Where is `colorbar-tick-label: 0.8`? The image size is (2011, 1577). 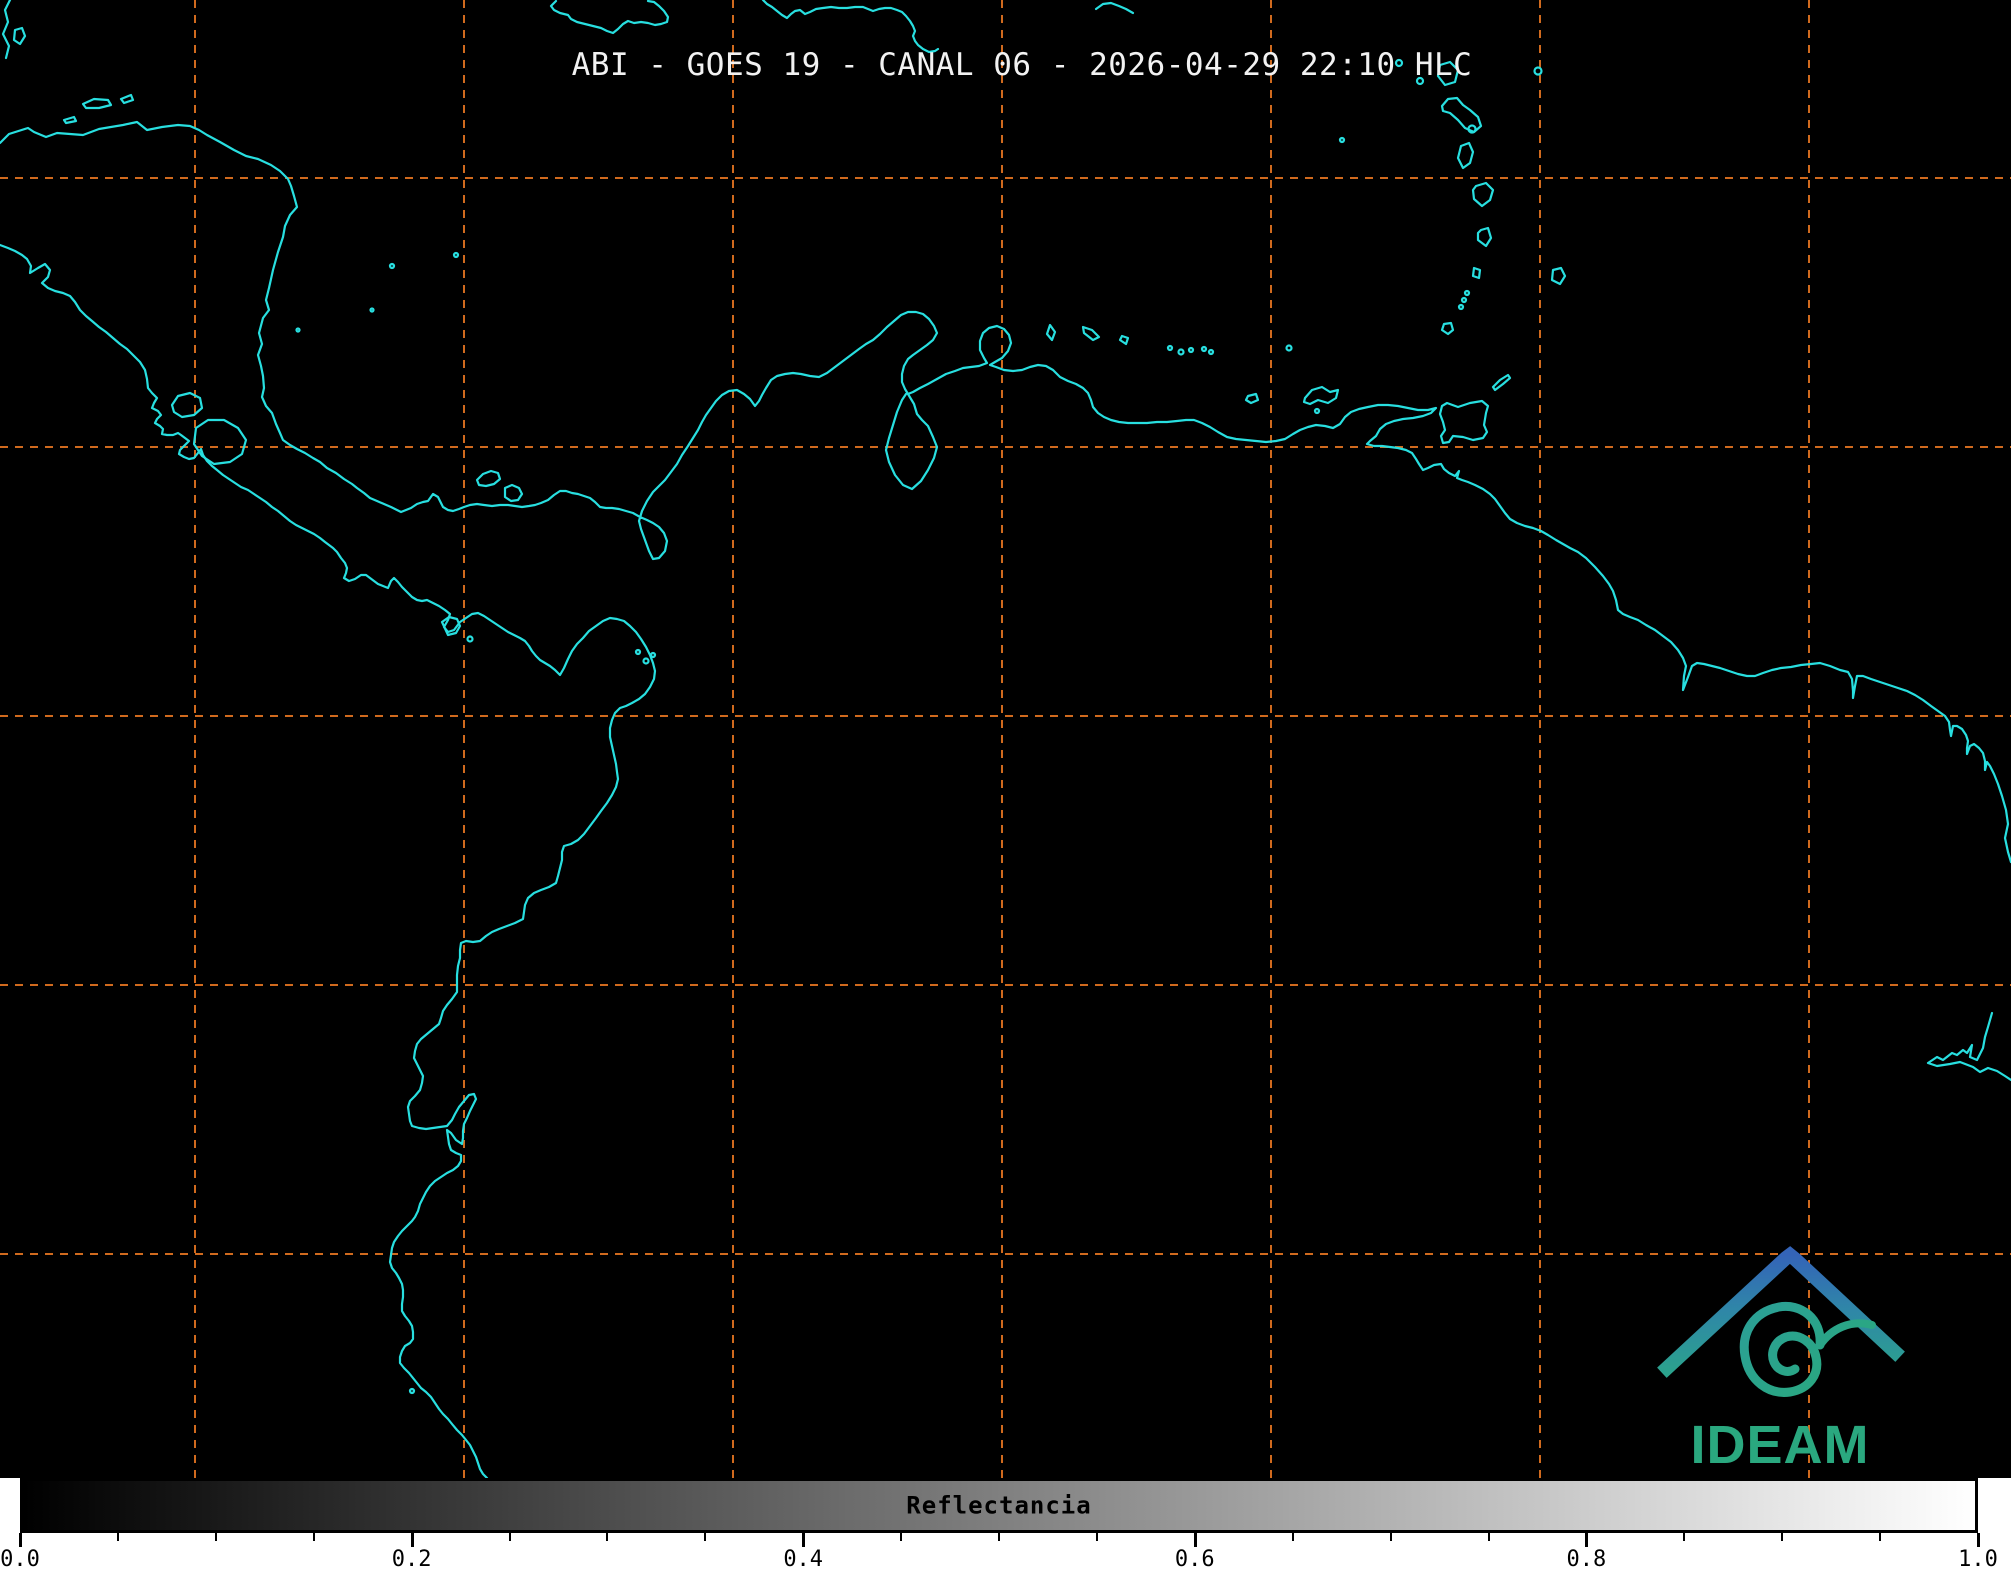 colorbar-tick-label: 0.8 is located at coordinates (1586, 1559).